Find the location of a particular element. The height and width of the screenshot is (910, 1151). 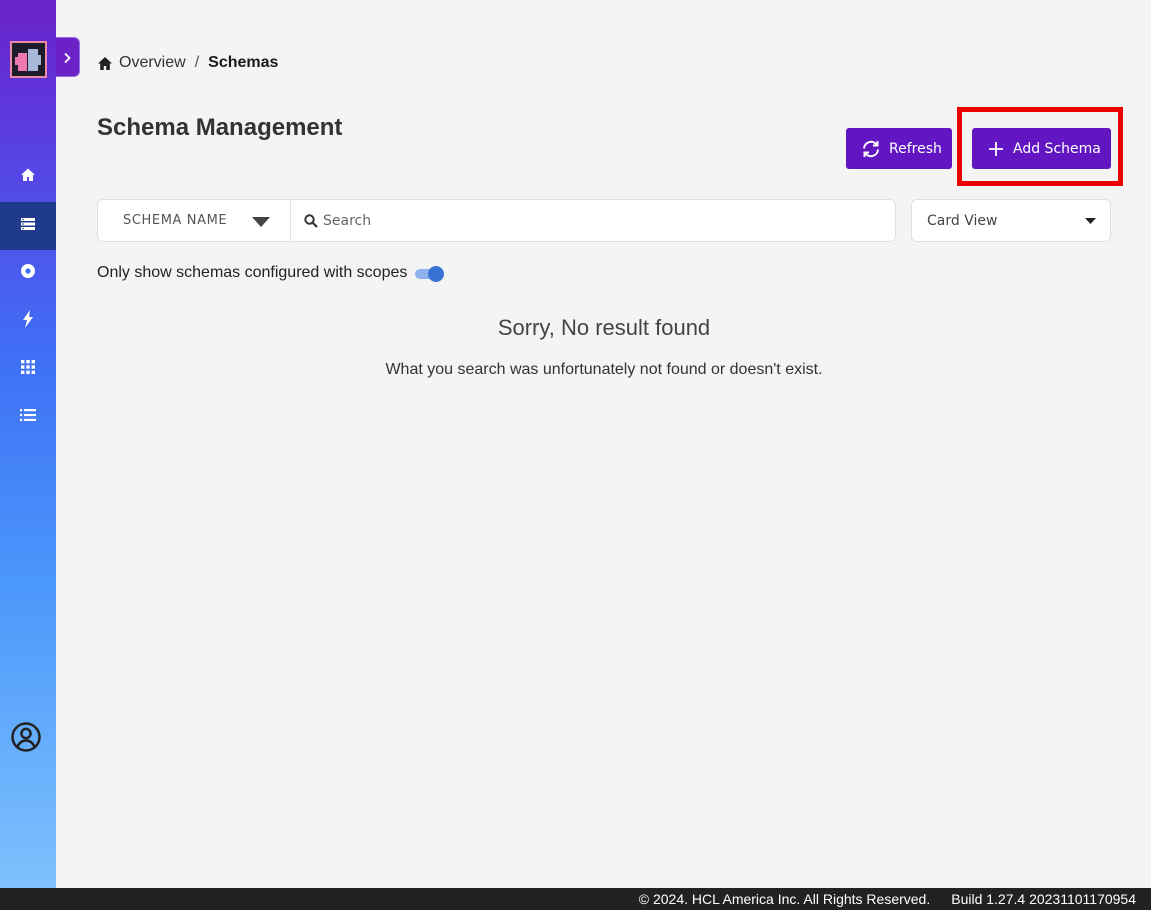

sidebar-item-disc is located at coordinates (28, 273).